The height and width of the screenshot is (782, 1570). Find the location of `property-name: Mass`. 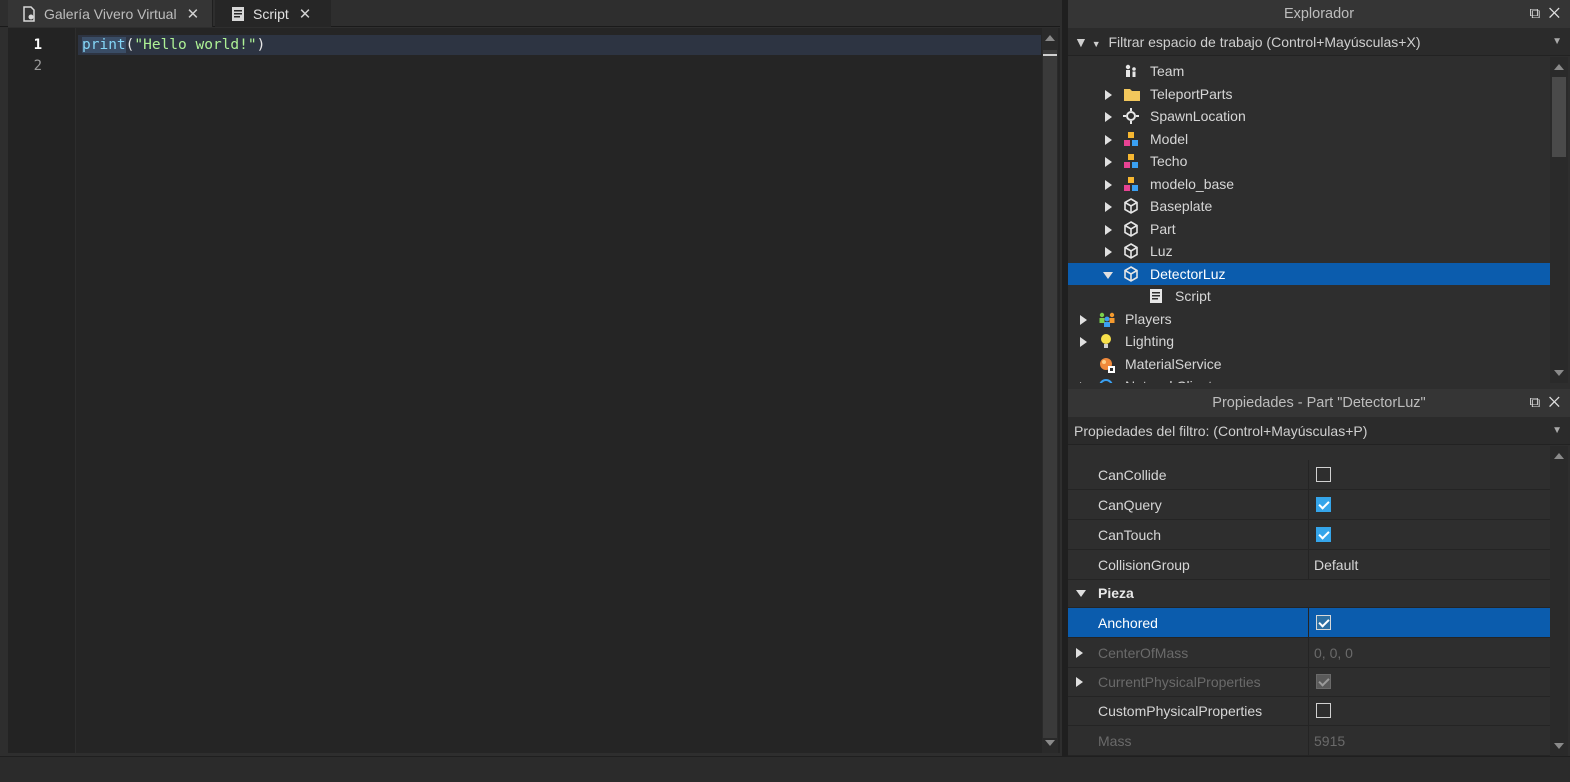

property-name: Mass is located at coordinates (1115, 741).